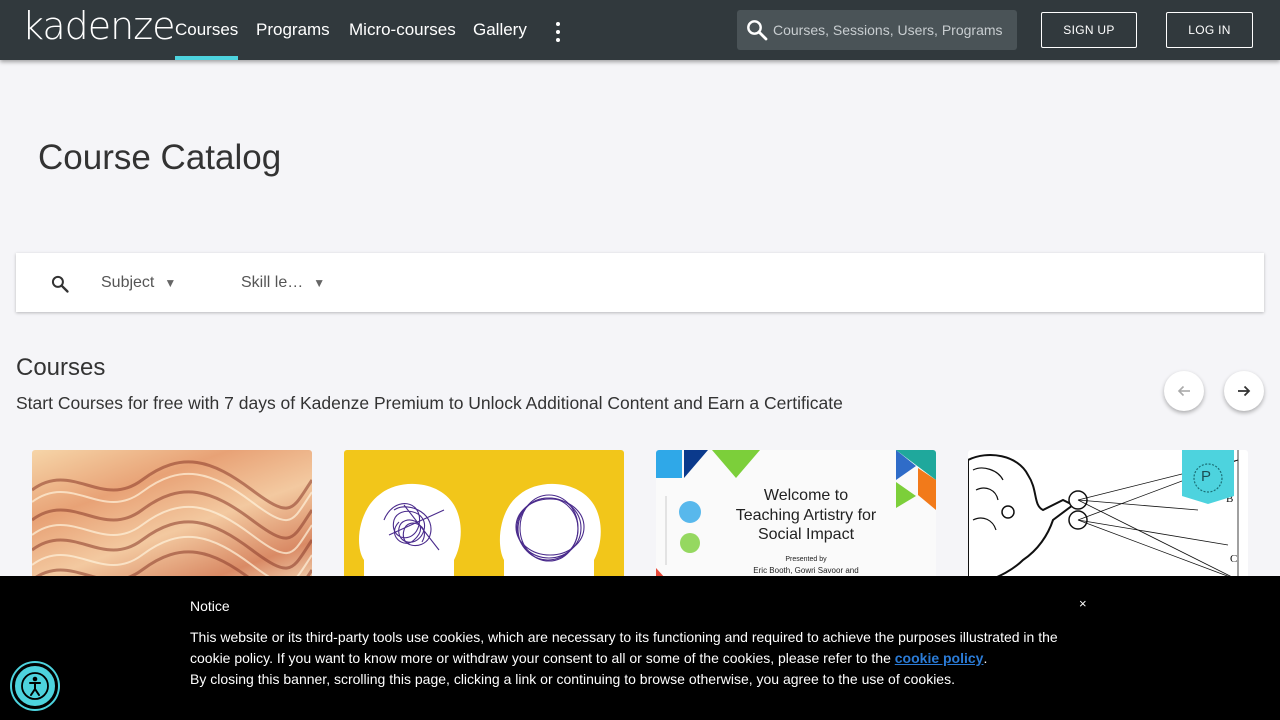 This screenshot has width=1280, height=720. I want to click on courses-section-title: Courses, so click(61, 367).